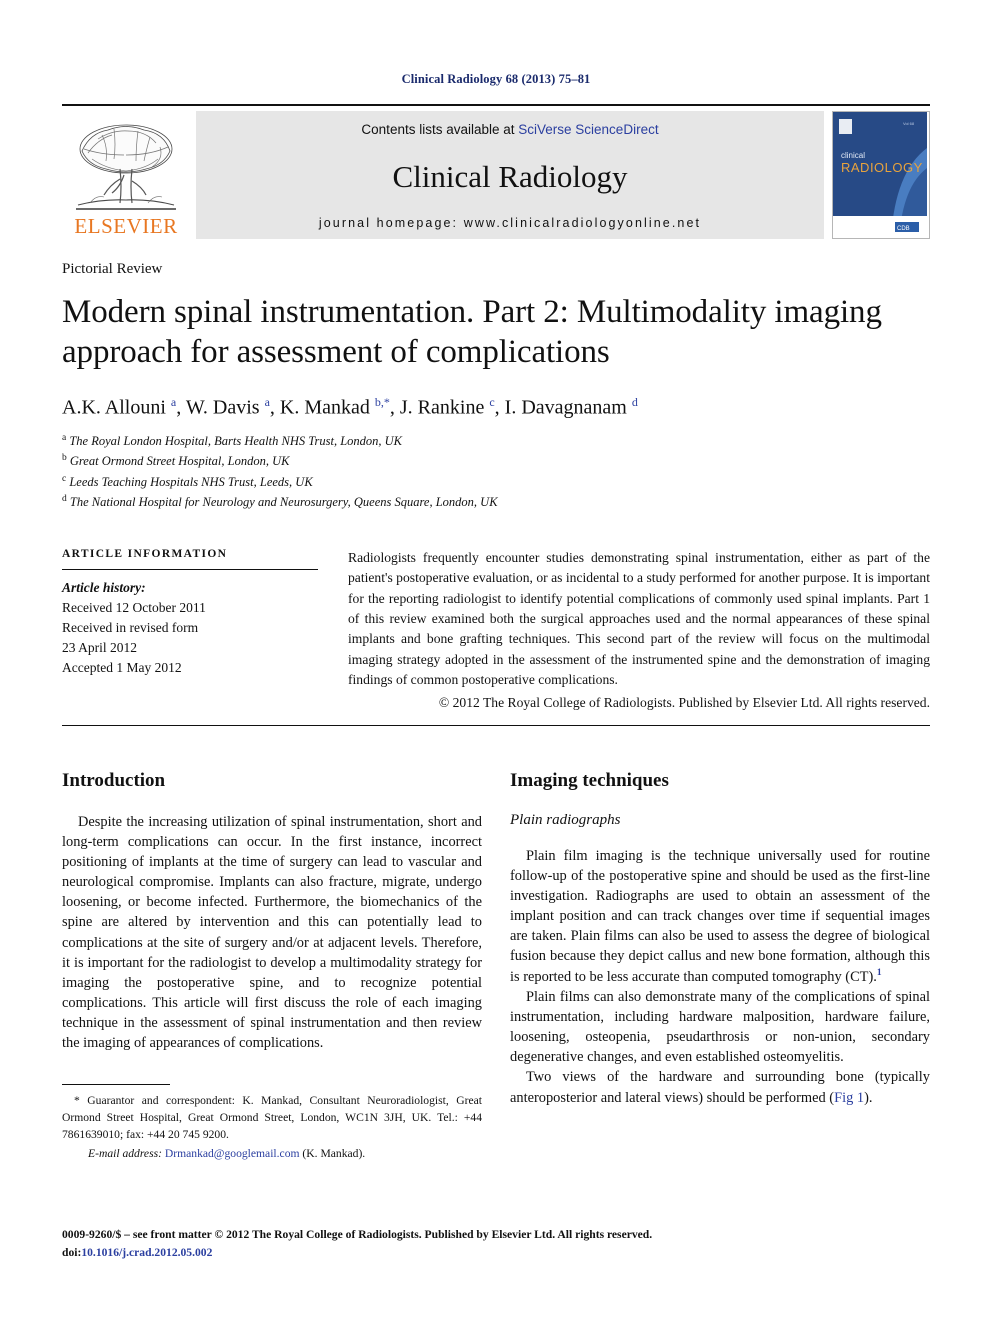 Image resolution: width=992 pixels, height=1323 pixels. Describe the element at coordinates (179, 461) in the screenshot. I see `affiliation-text: Great Ormond Street Hospital, London, UK` at that location.